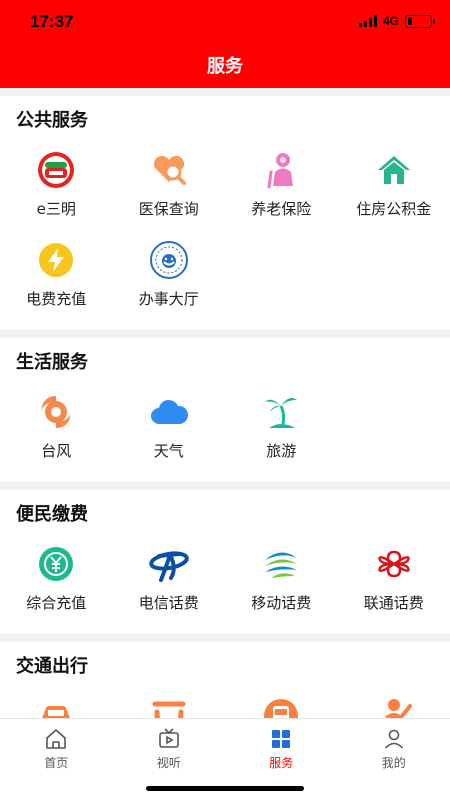 The height and width of the screenshot is (800, 450). I want to click on service-medical-insurance: 医保查询, so click(169, 189).